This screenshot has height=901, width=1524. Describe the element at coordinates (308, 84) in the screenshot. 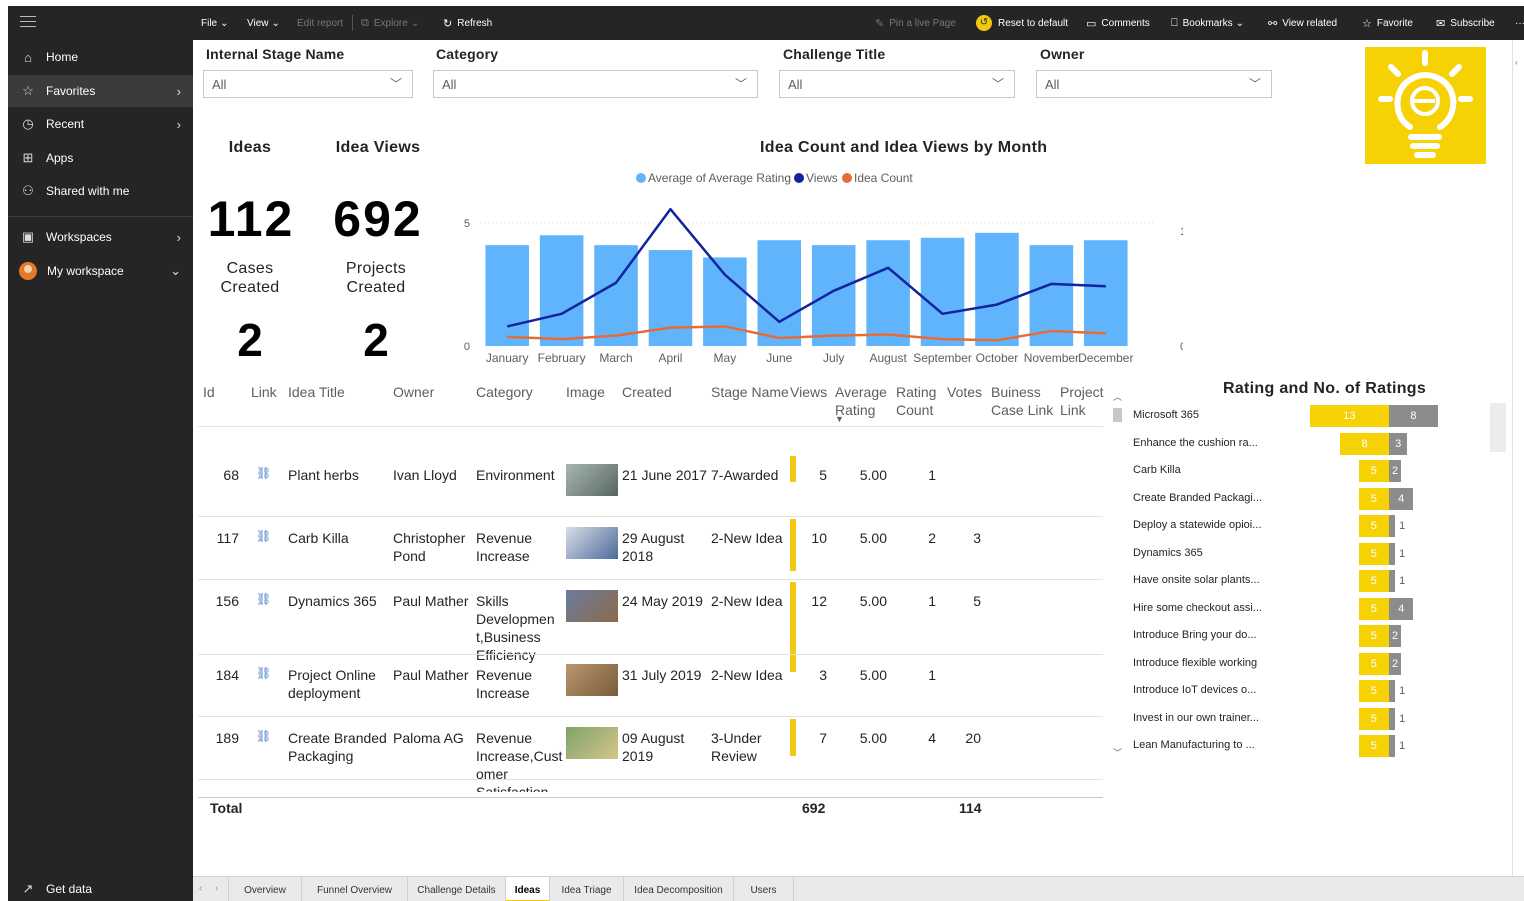

I see `slicer-stage-dropdown: All ﹀` at that location.